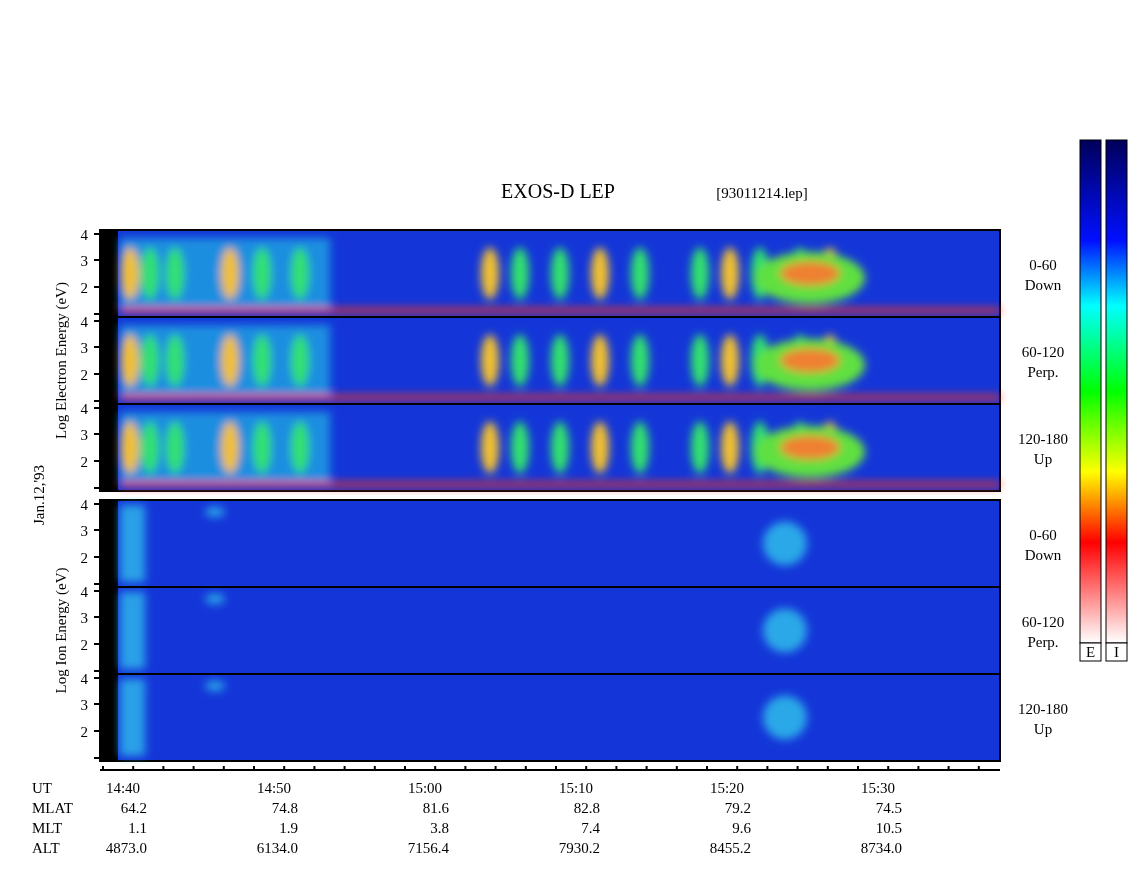  What do you see at coordinates (133, 808) in the screenshot?
I see `orbit-value: 64.2` at bounding box center [133, 808].